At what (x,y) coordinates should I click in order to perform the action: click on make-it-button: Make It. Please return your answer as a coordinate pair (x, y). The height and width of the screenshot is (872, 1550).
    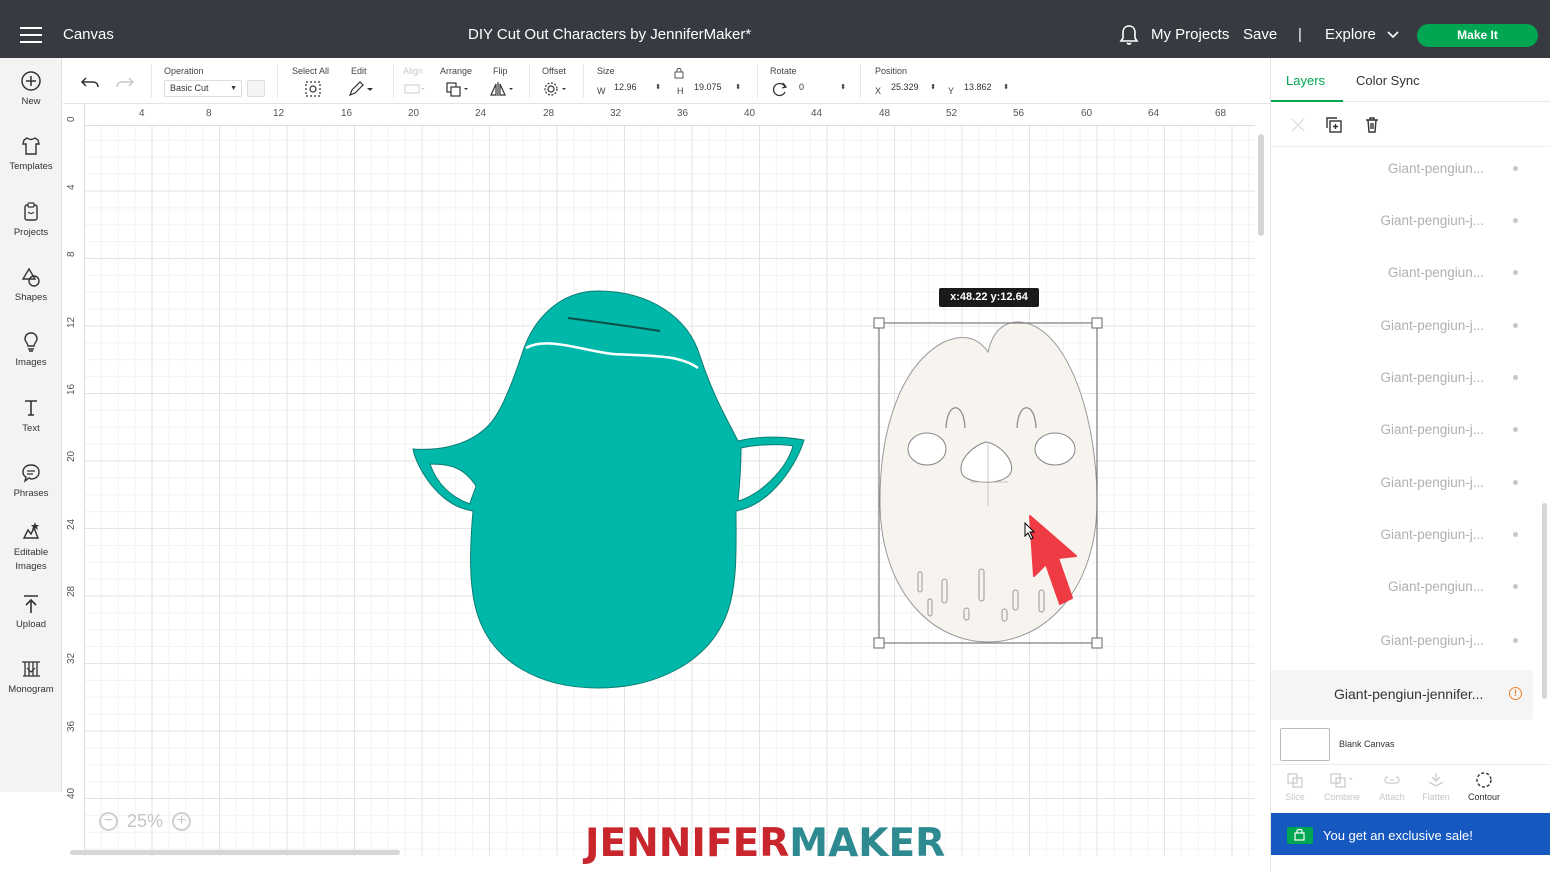
    Looking at the image, I should click on (1477, 35).